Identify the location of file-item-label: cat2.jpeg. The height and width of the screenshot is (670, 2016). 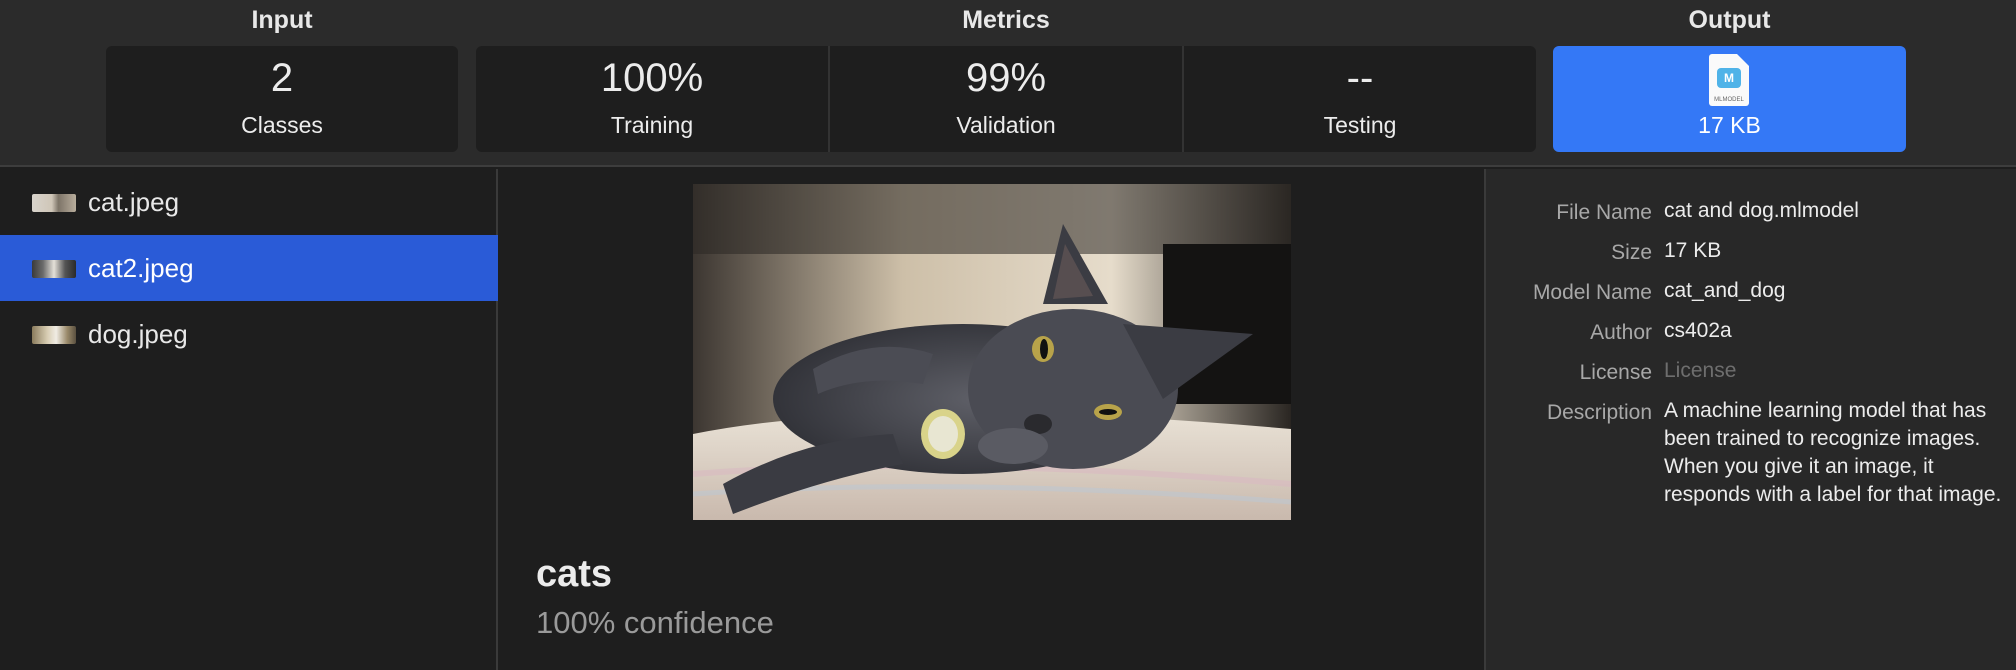
(141, 268).